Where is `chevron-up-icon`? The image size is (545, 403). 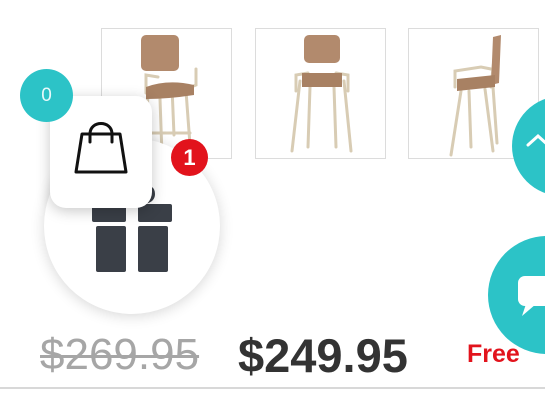
chevron-up-icon is located at coordinates (535, 140).